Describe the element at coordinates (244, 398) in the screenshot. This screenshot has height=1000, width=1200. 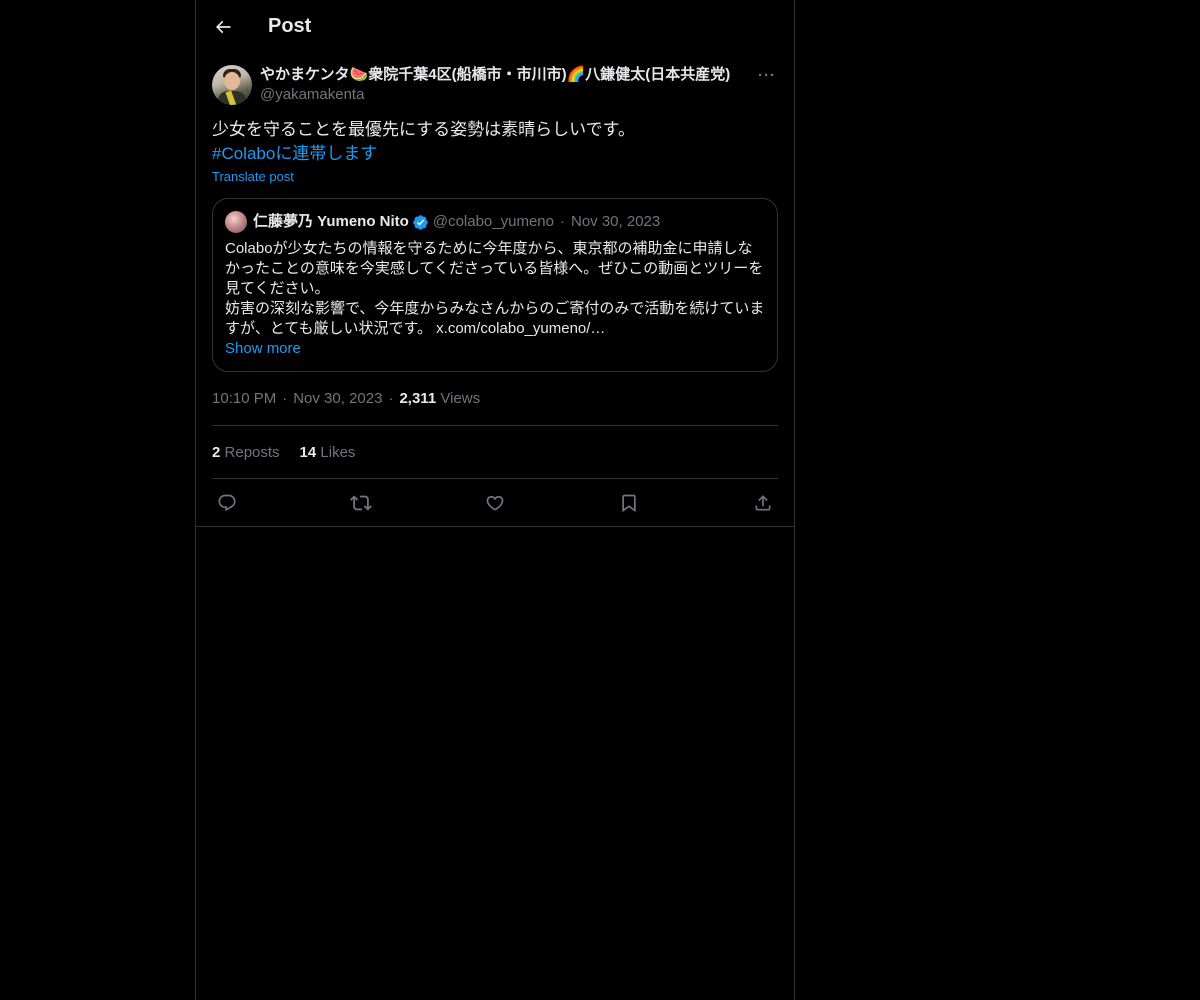
I see `tweet-time: 10:10 PM` at that location.